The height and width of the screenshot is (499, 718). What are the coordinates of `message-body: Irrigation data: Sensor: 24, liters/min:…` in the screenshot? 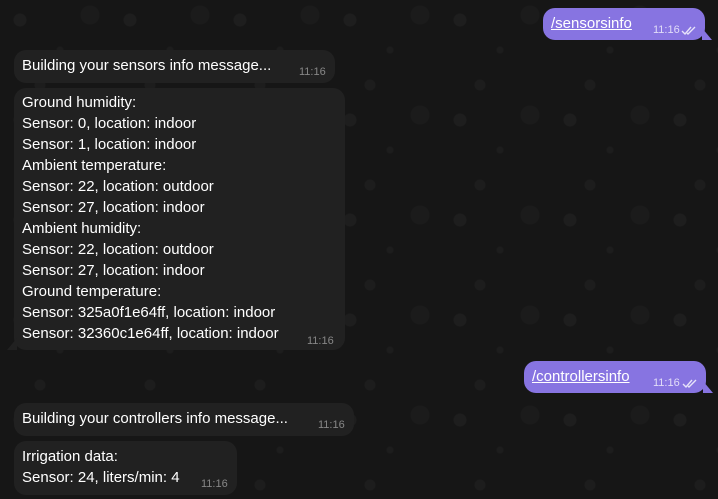 It's located at (101, 467).